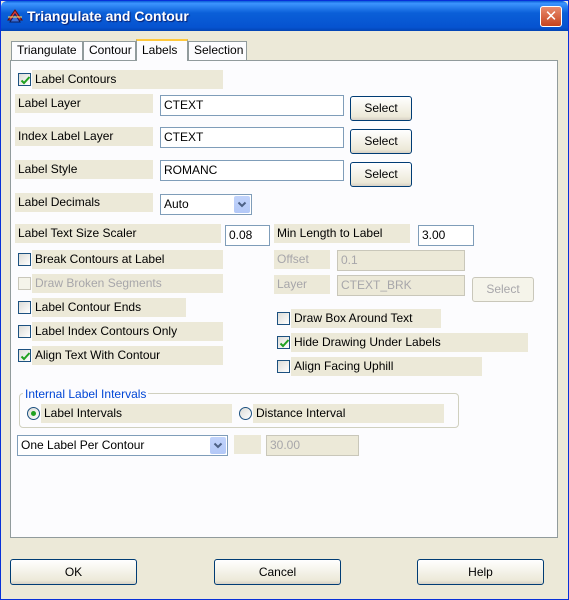  What do you see at coordinates (176, 204) in the screenshot?
I see `label-decimals-value: Auto` at bounding box center [176, 204].